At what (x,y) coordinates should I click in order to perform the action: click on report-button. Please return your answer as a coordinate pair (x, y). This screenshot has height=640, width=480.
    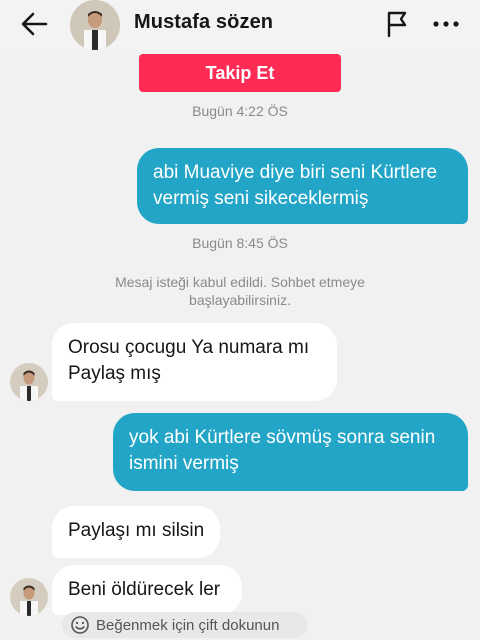
    Looking at the image, I should click on (397, 24).